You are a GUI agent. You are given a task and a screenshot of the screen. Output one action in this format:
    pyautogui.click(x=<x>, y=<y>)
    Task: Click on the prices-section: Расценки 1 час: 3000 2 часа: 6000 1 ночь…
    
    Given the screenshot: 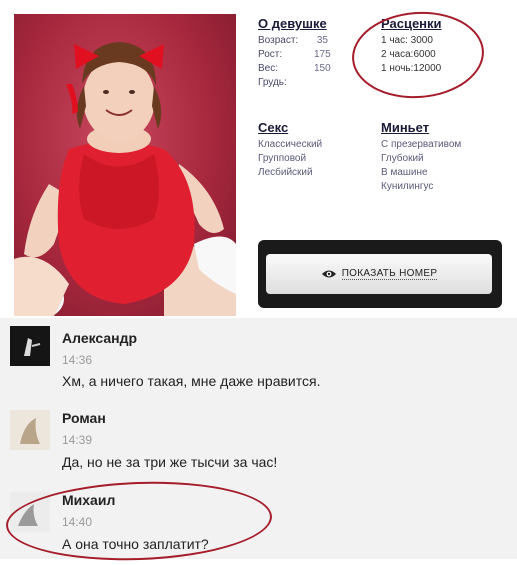 What is the action you would take?
    pyautogui.click(x=411, y=46)
    